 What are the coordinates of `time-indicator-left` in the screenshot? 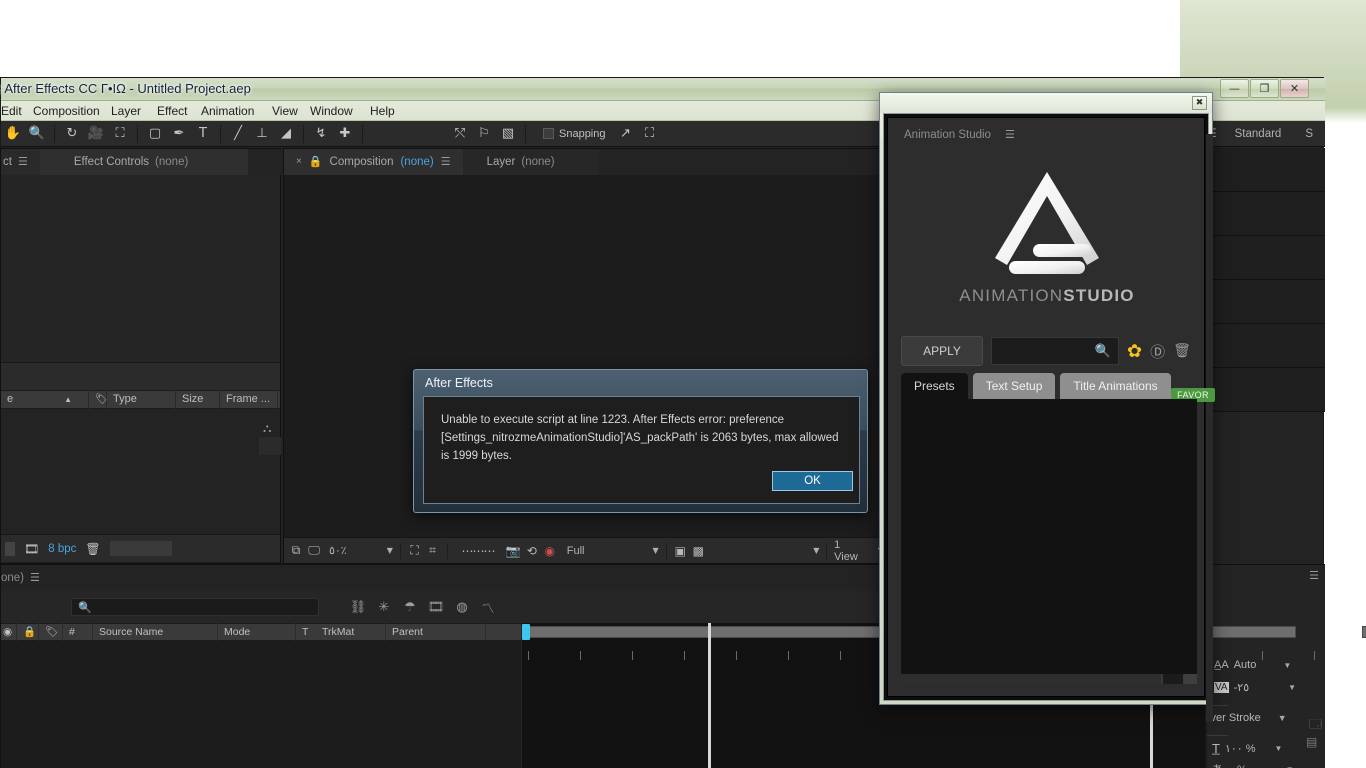 It's located at (709, 695).